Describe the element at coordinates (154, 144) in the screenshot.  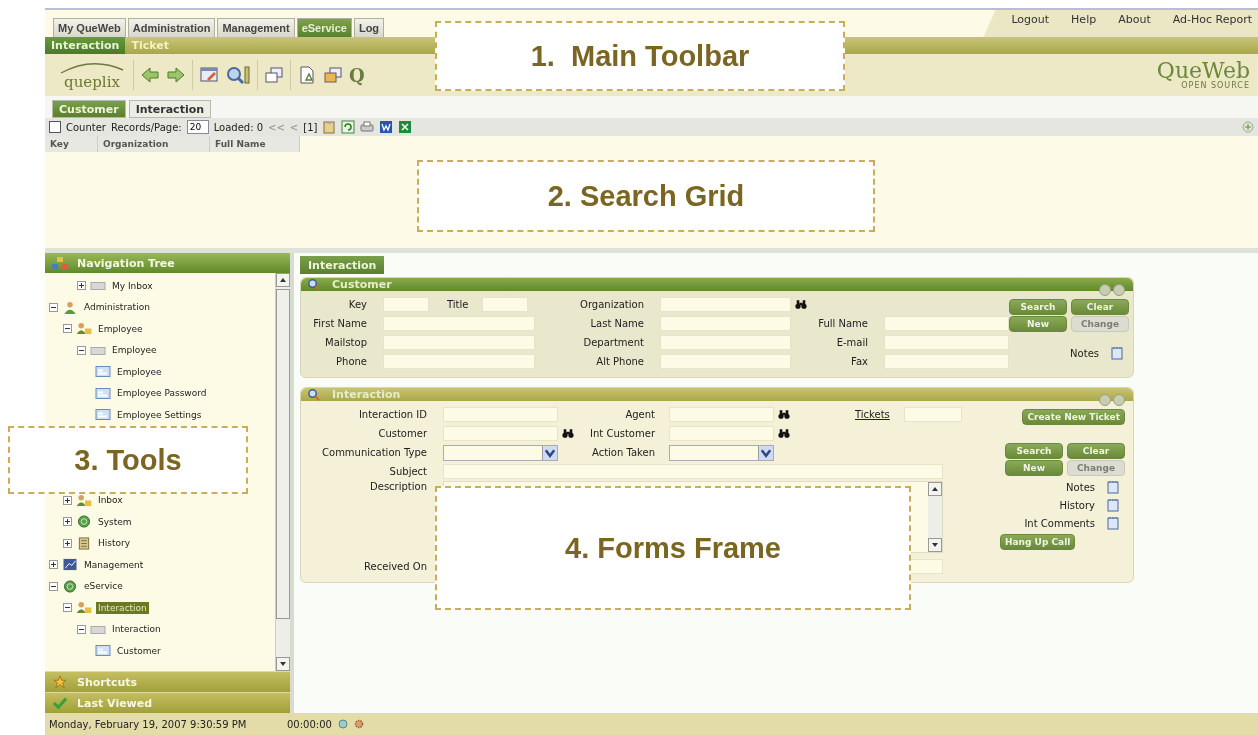
I see `column-header: Organization` at that location.